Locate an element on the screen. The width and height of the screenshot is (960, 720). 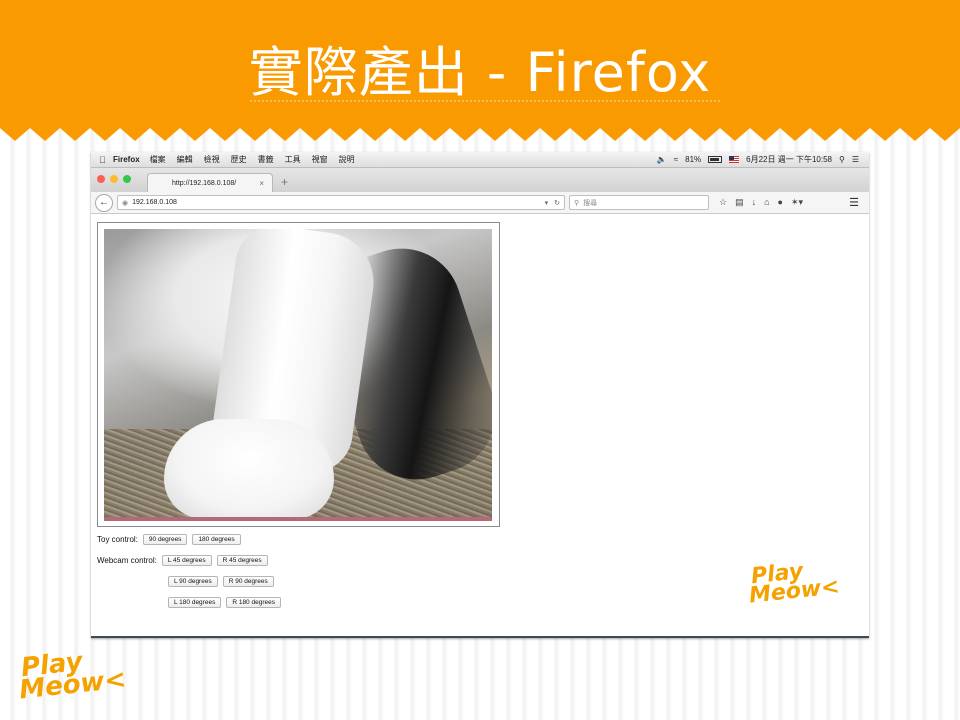
url-text: 192.168.0.108 is located at coordinates (154, 202).